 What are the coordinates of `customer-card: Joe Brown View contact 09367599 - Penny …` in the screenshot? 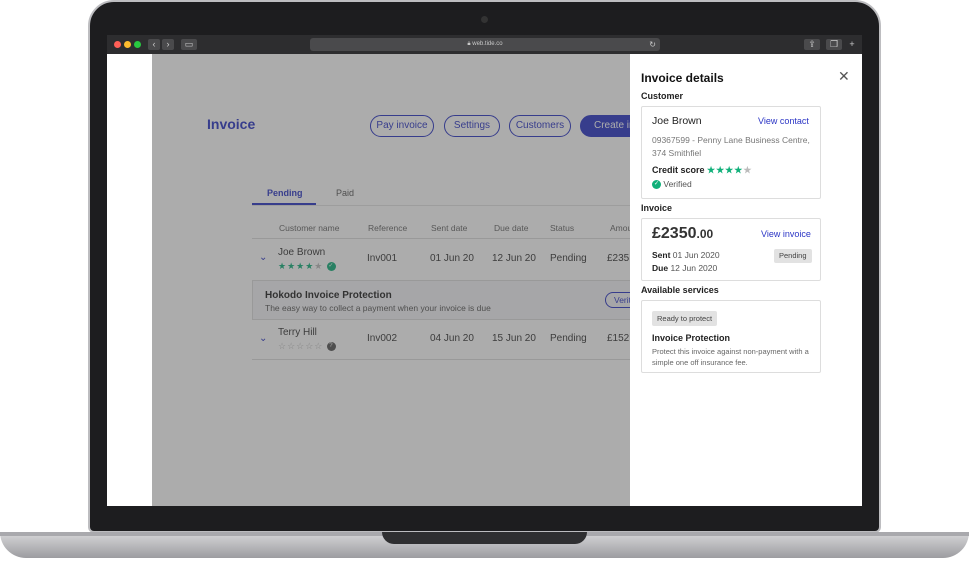 It's located at (731, 152).